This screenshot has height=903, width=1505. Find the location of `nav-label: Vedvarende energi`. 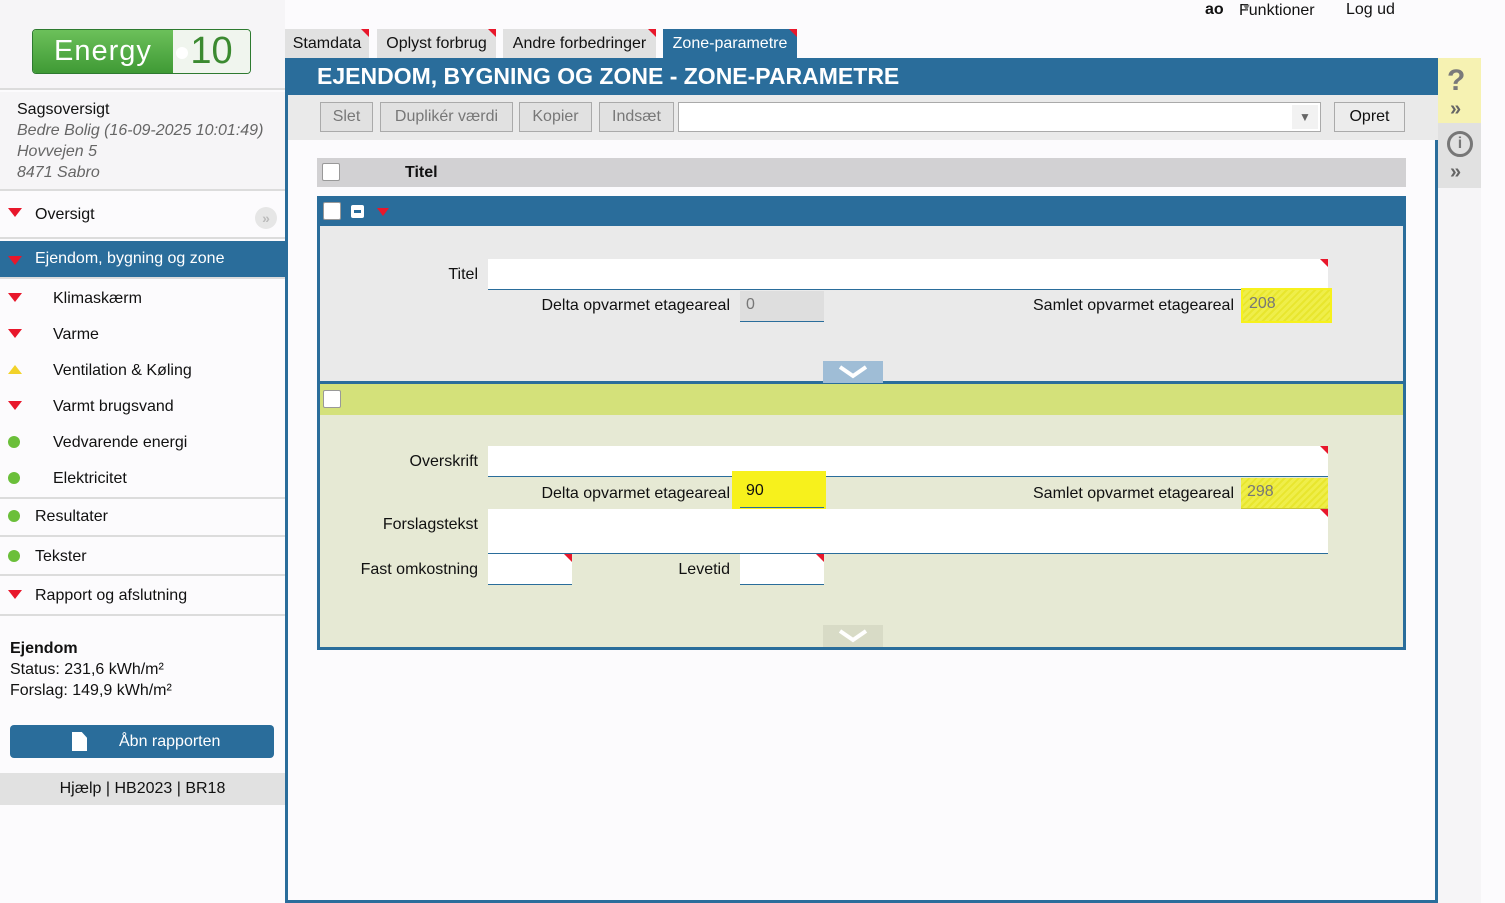

nav-label: Vedvarende energi is located at coordinates (120, 442).